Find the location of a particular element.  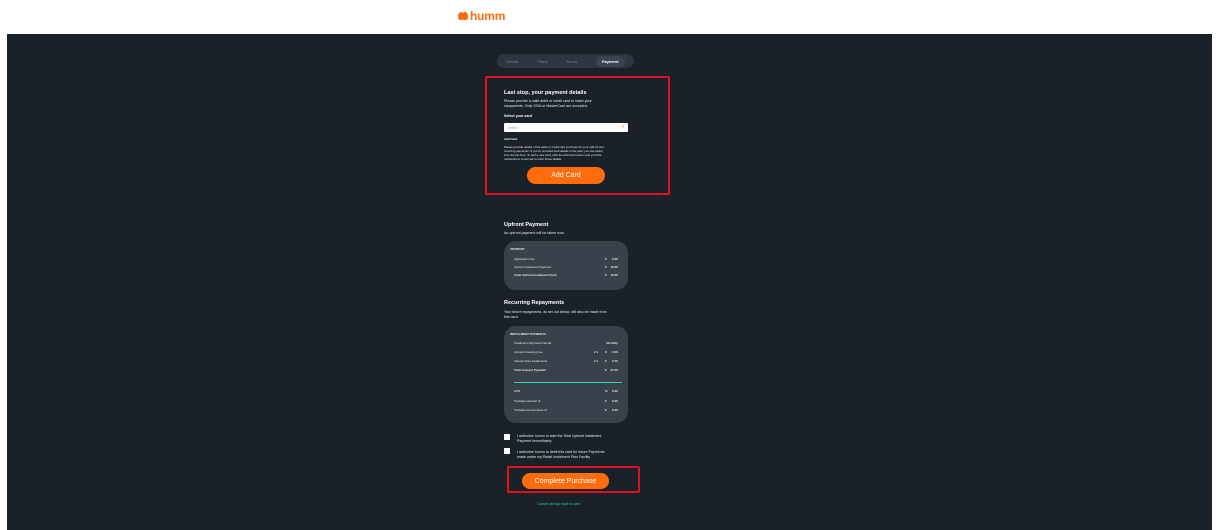

step-terms: Terms is located at coordinates (571, 61).